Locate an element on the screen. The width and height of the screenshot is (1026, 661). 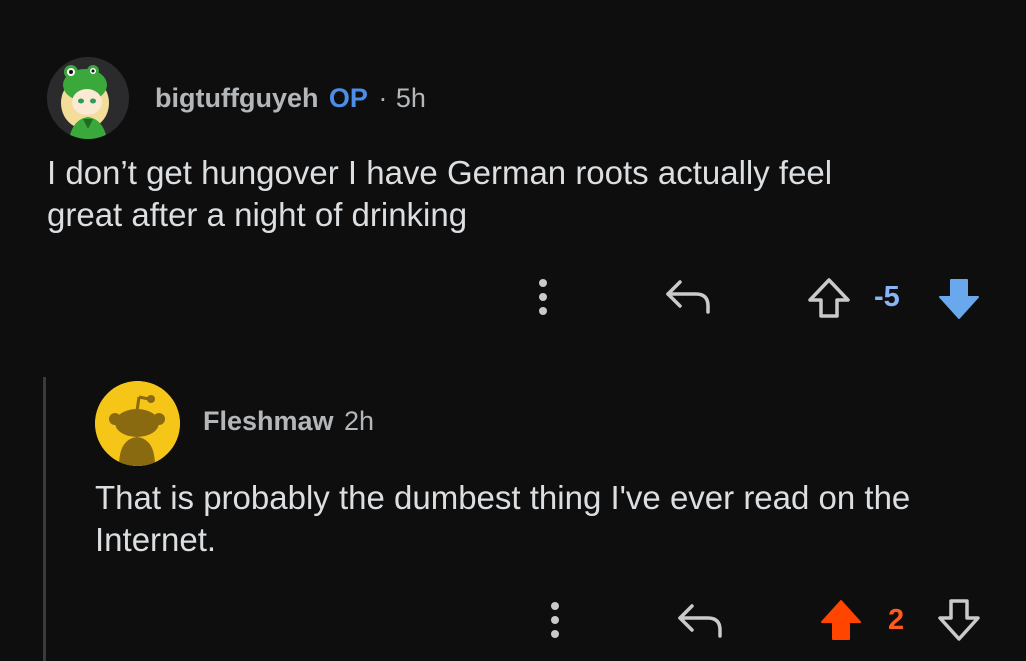
frog-avatar-icon is located at coordinates (88, 98).